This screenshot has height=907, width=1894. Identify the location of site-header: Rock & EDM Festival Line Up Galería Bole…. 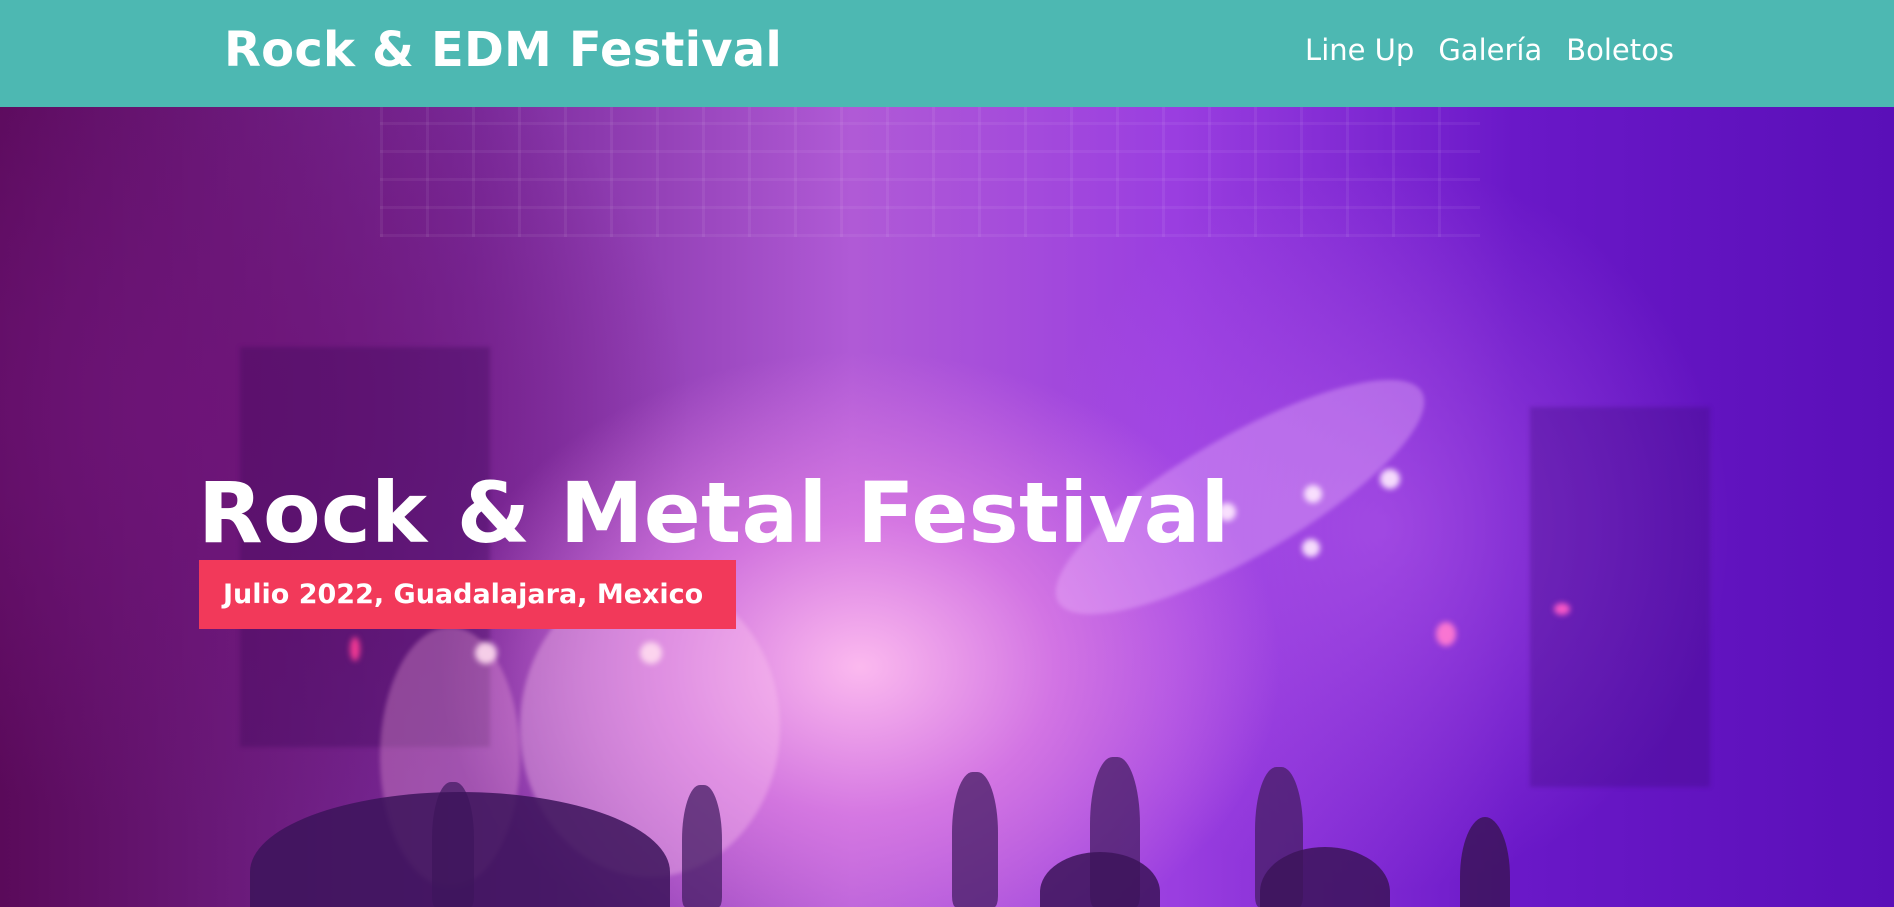
(947, 53).